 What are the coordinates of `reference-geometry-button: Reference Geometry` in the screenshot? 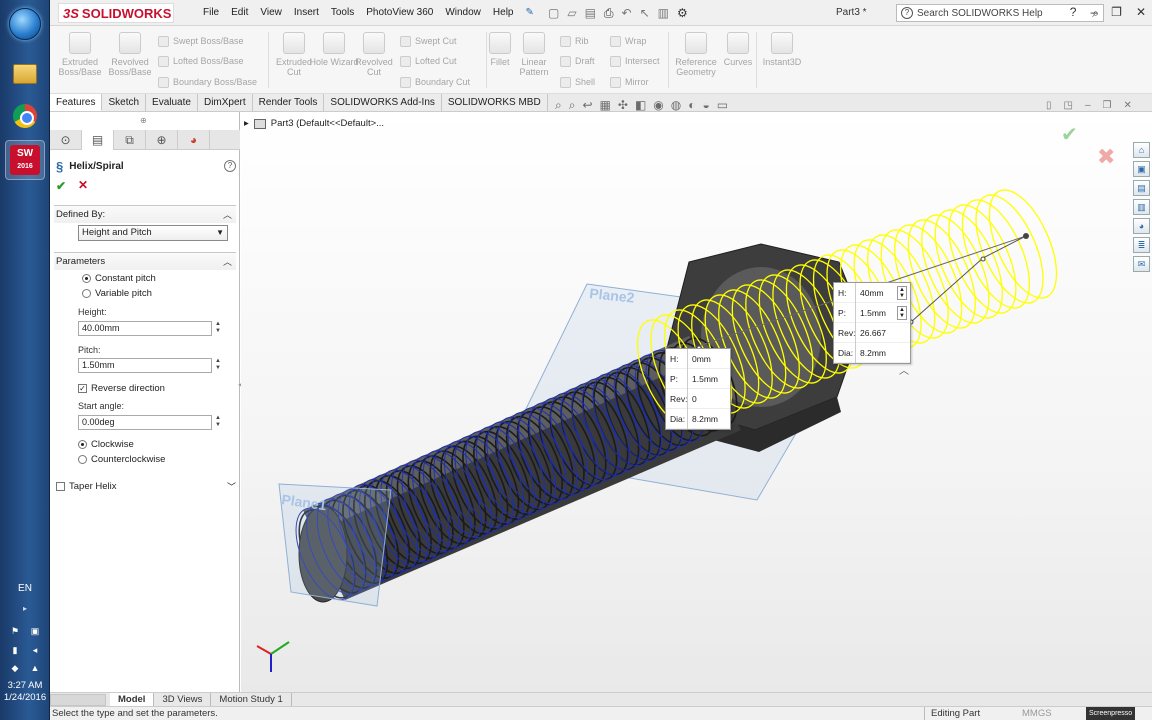 It's located at (696, 54).